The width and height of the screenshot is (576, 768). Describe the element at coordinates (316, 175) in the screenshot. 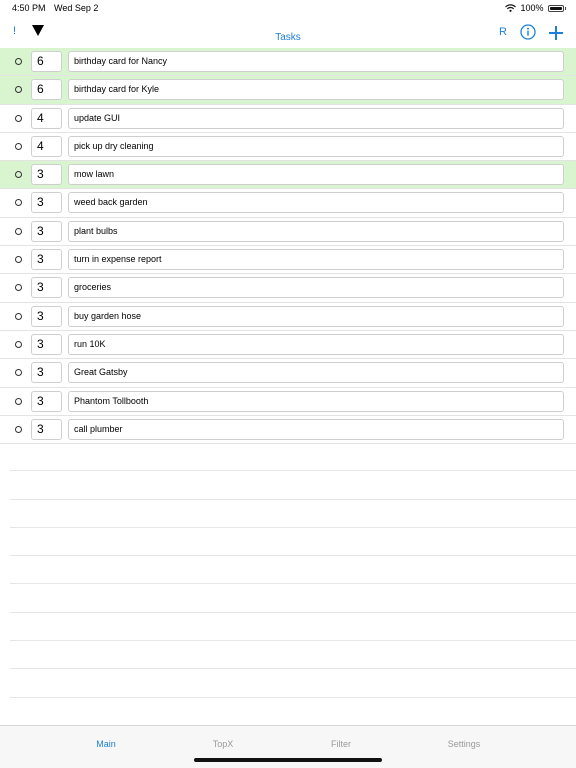

I see `task-title-field: mow lawn` at that location.